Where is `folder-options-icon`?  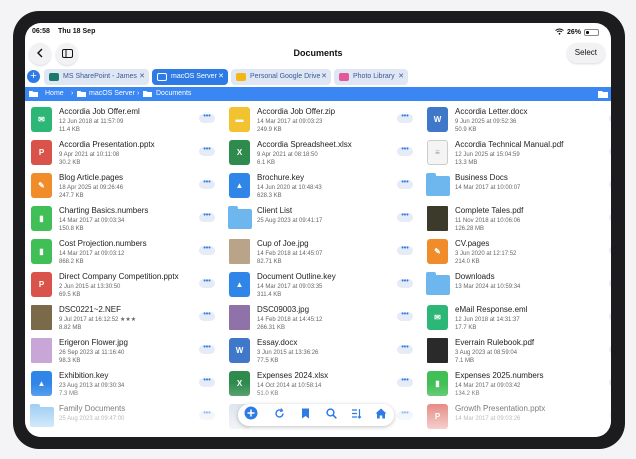
folder-options-icon is located at coordinates (603, 95).